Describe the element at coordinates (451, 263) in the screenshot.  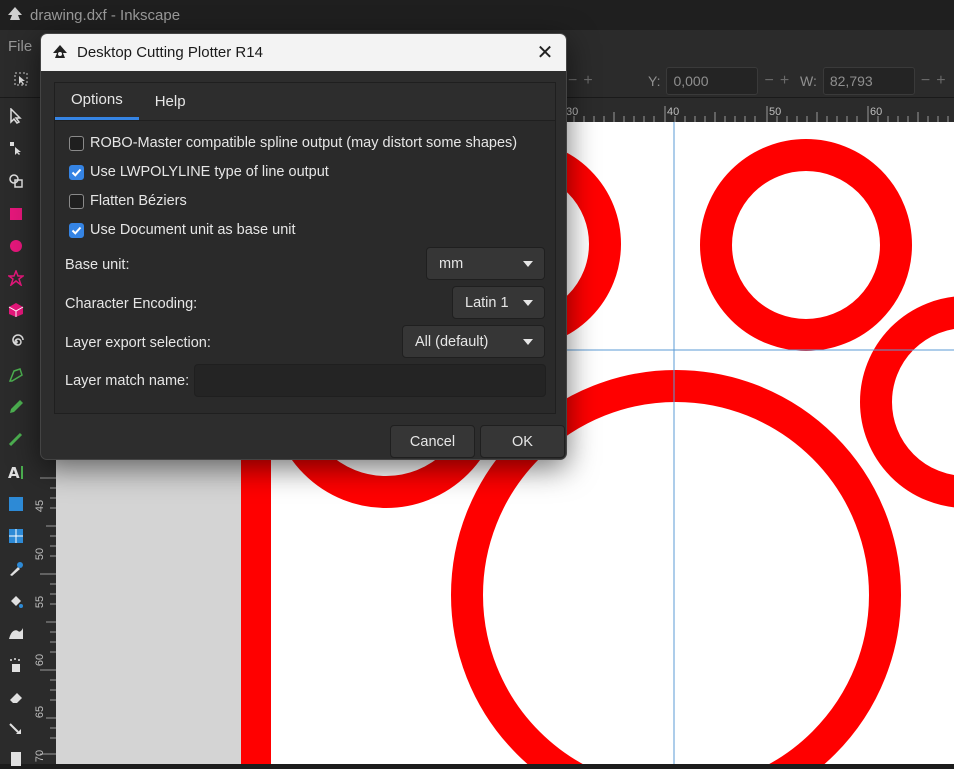
I see `base-unit-value: mm` at that location.